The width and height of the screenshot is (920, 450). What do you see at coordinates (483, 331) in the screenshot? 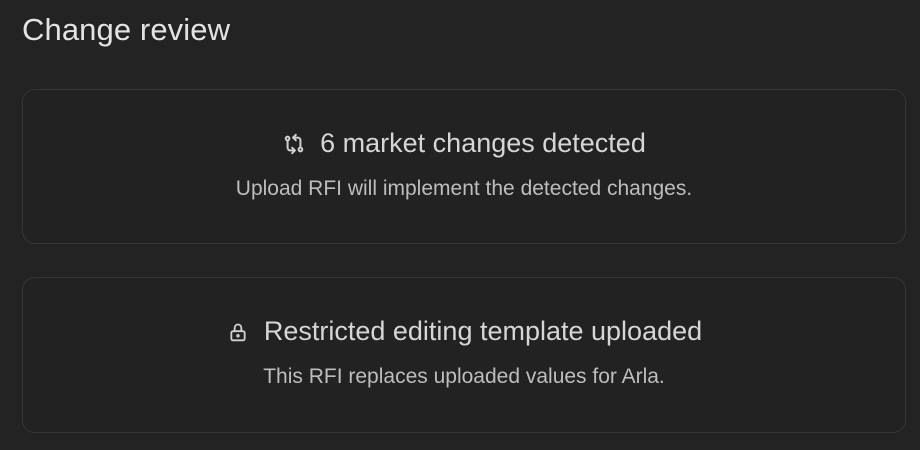
I see `card-heading-text: Restricted editing template uploaded` at bounding box center [483, 331].